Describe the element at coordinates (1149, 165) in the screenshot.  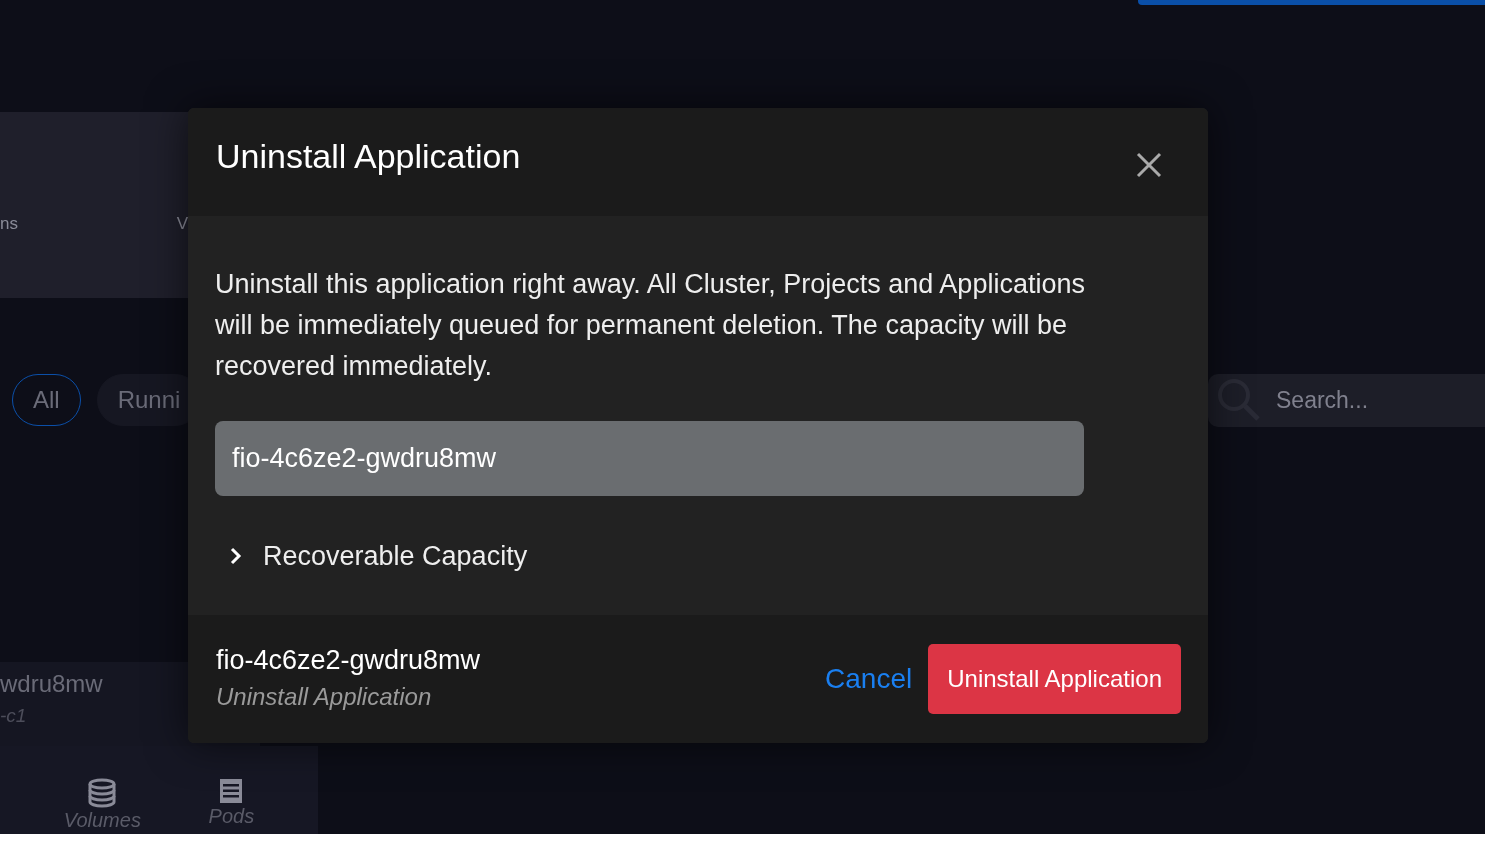
I see `close-icon` at that location.